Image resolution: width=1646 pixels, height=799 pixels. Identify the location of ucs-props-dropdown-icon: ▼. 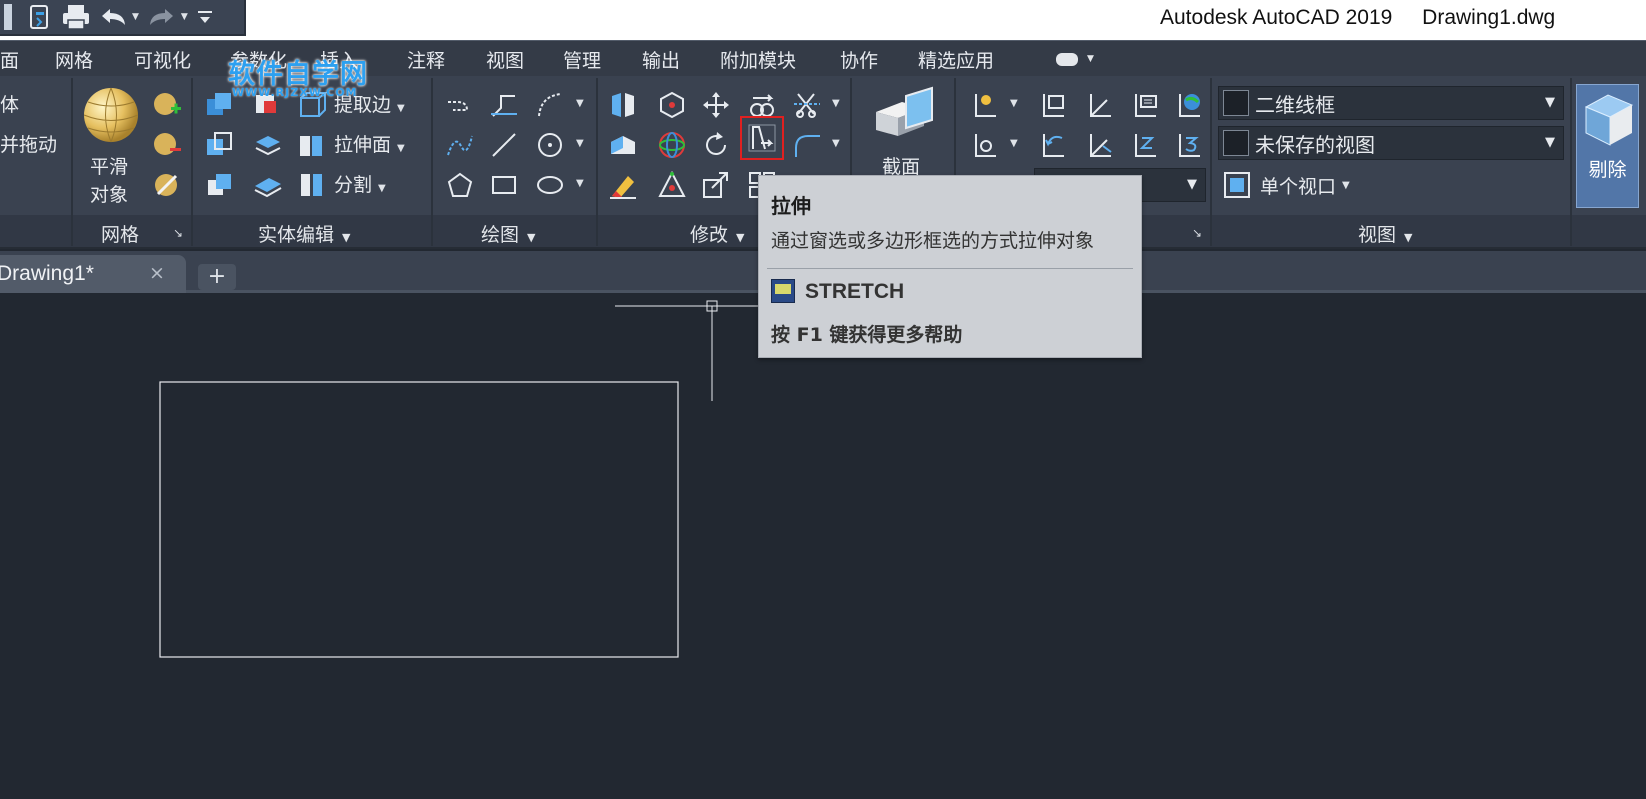
(1014, 143).